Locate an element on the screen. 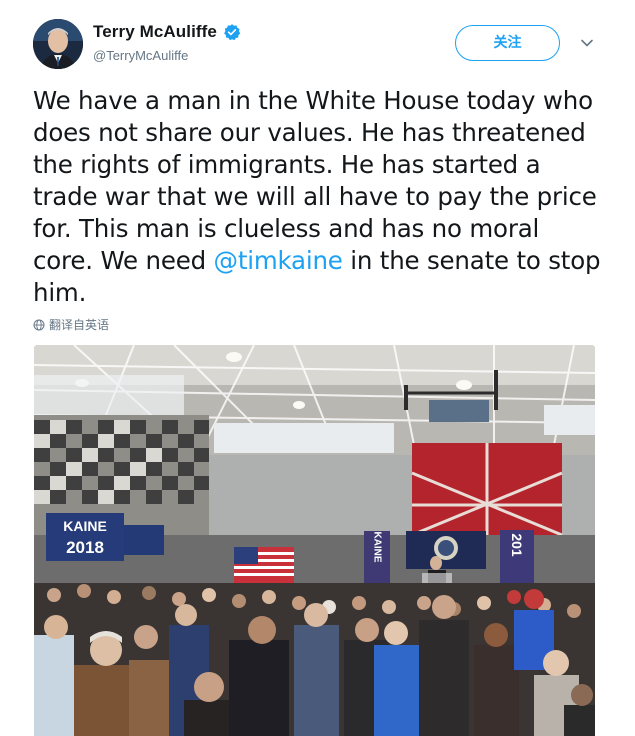 This screenshot has width=635, height=736. name-row: Terry McAuliffe is located at coordinates (167, 32).